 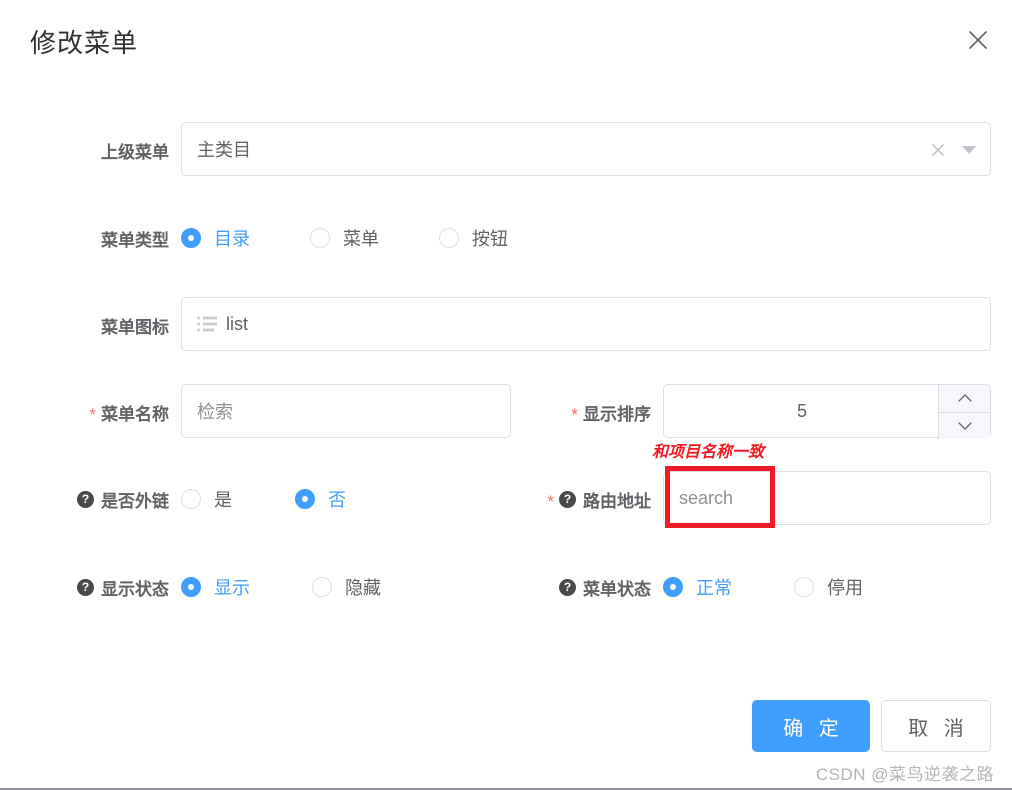 What do you see at coordinates (337, 500) in the screenshot?
I see `radio-label: 否` at bounding box center [337, 500].